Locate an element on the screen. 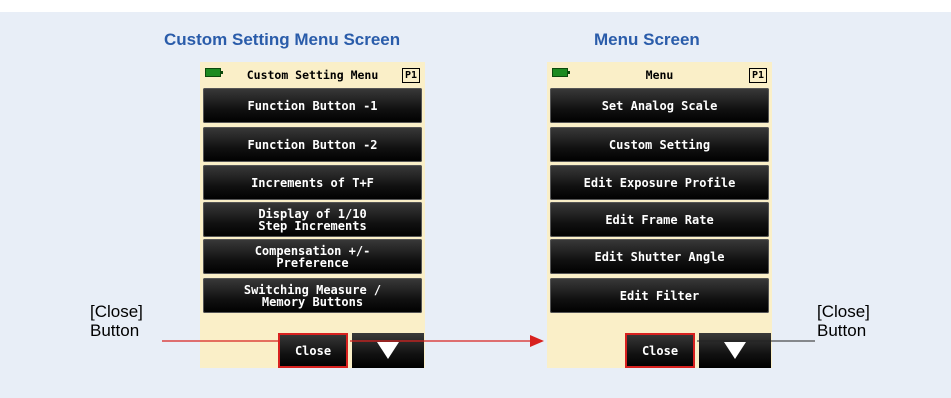 The width and height of the screenshot is (951, 398). transition-arrowhead is located at coordinates (537, 341).